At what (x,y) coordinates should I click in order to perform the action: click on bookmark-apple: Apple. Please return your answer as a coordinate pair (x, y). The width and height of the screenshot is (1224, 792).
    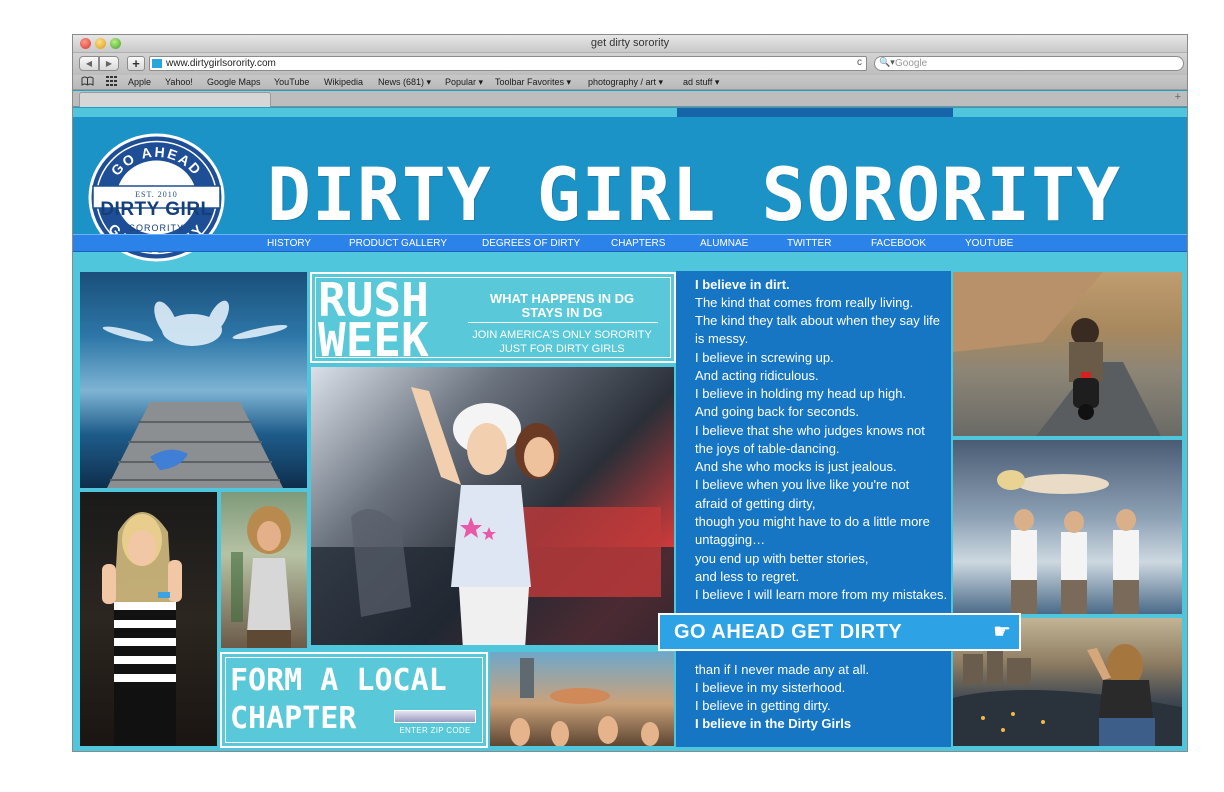
    Looking at the image, I should click on (139, 82).